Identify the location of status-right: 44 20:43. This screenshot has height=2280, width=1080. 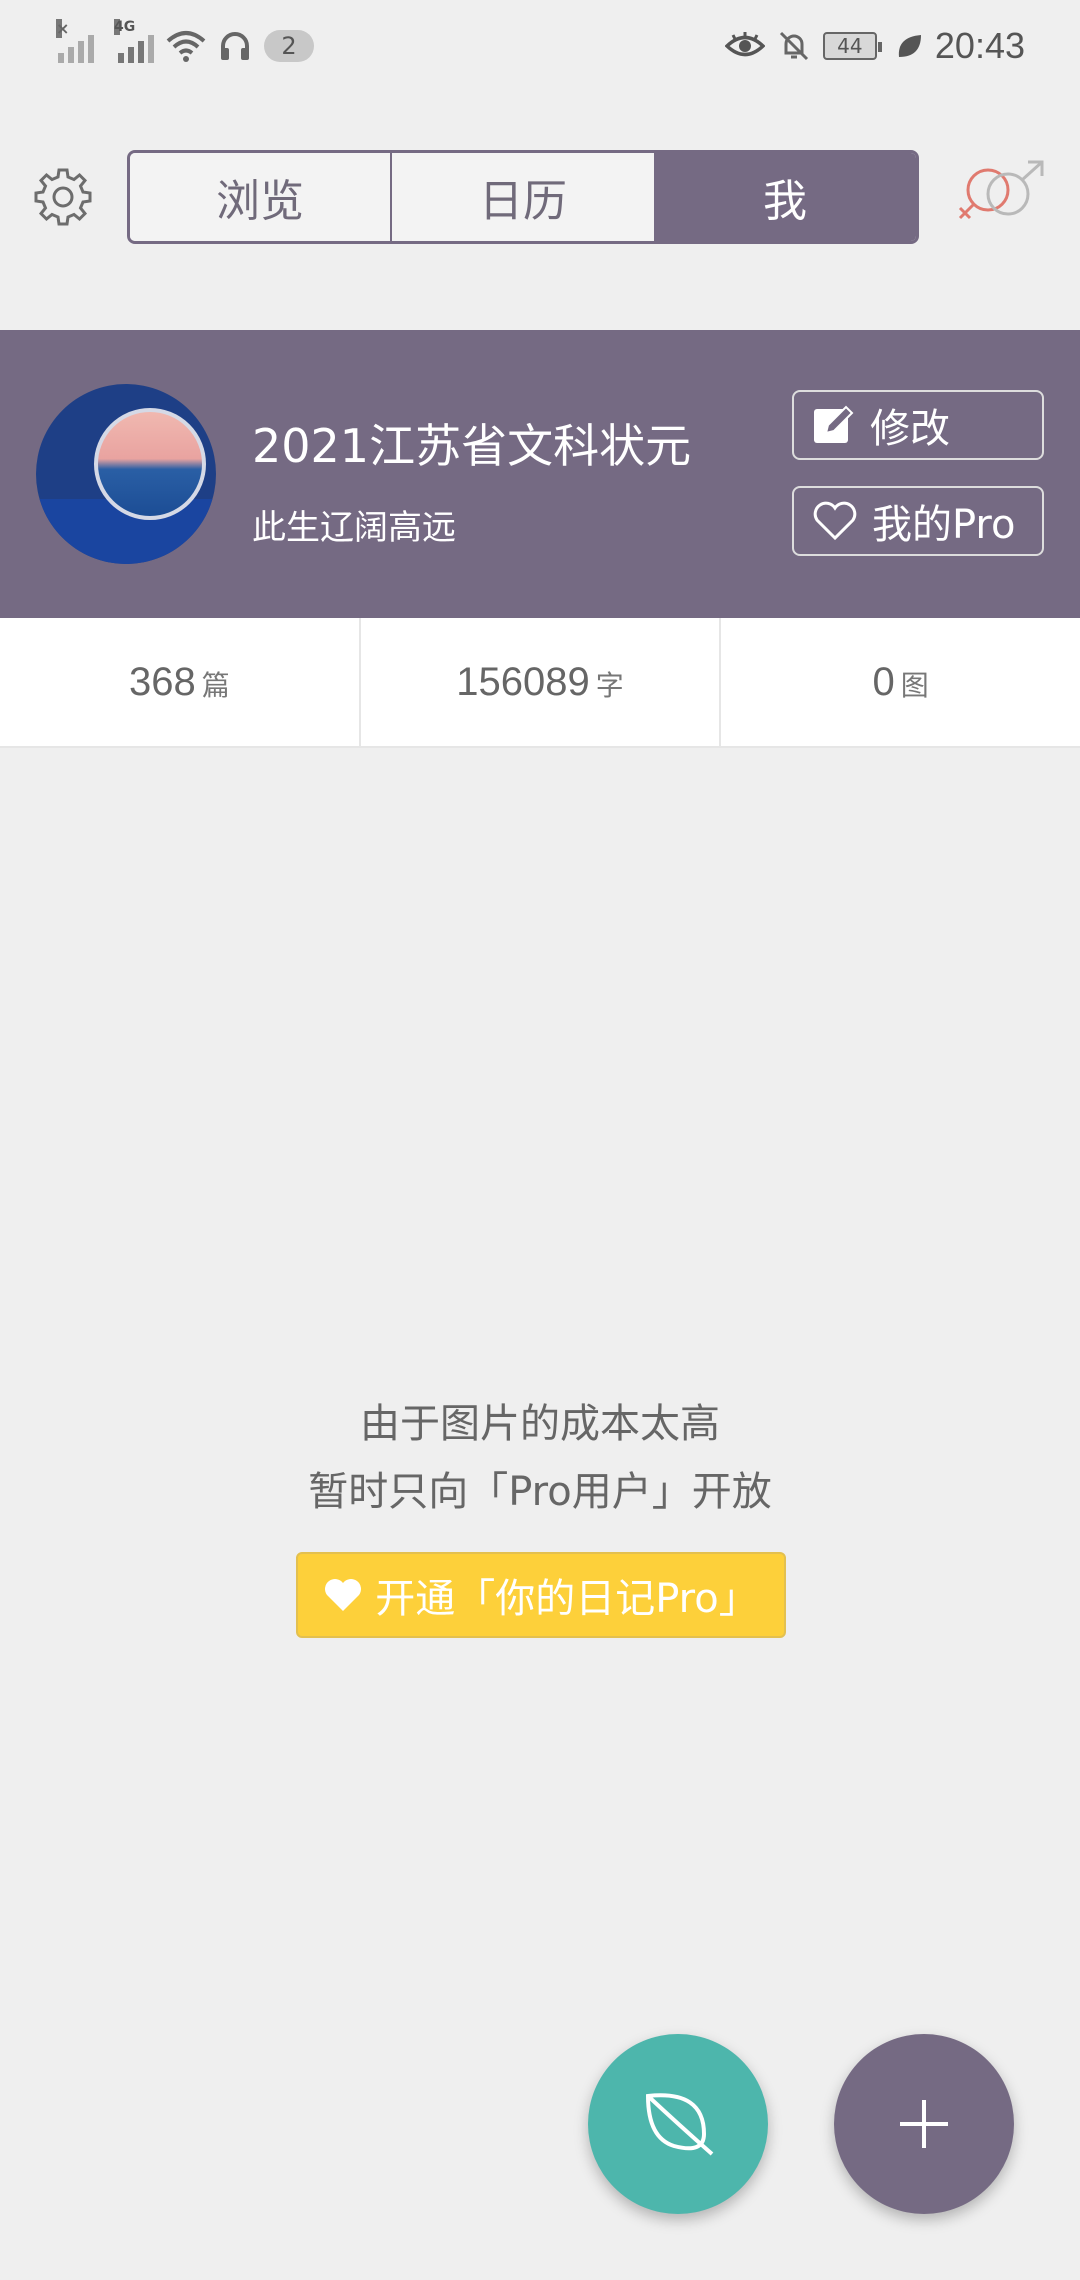
(874, 46).